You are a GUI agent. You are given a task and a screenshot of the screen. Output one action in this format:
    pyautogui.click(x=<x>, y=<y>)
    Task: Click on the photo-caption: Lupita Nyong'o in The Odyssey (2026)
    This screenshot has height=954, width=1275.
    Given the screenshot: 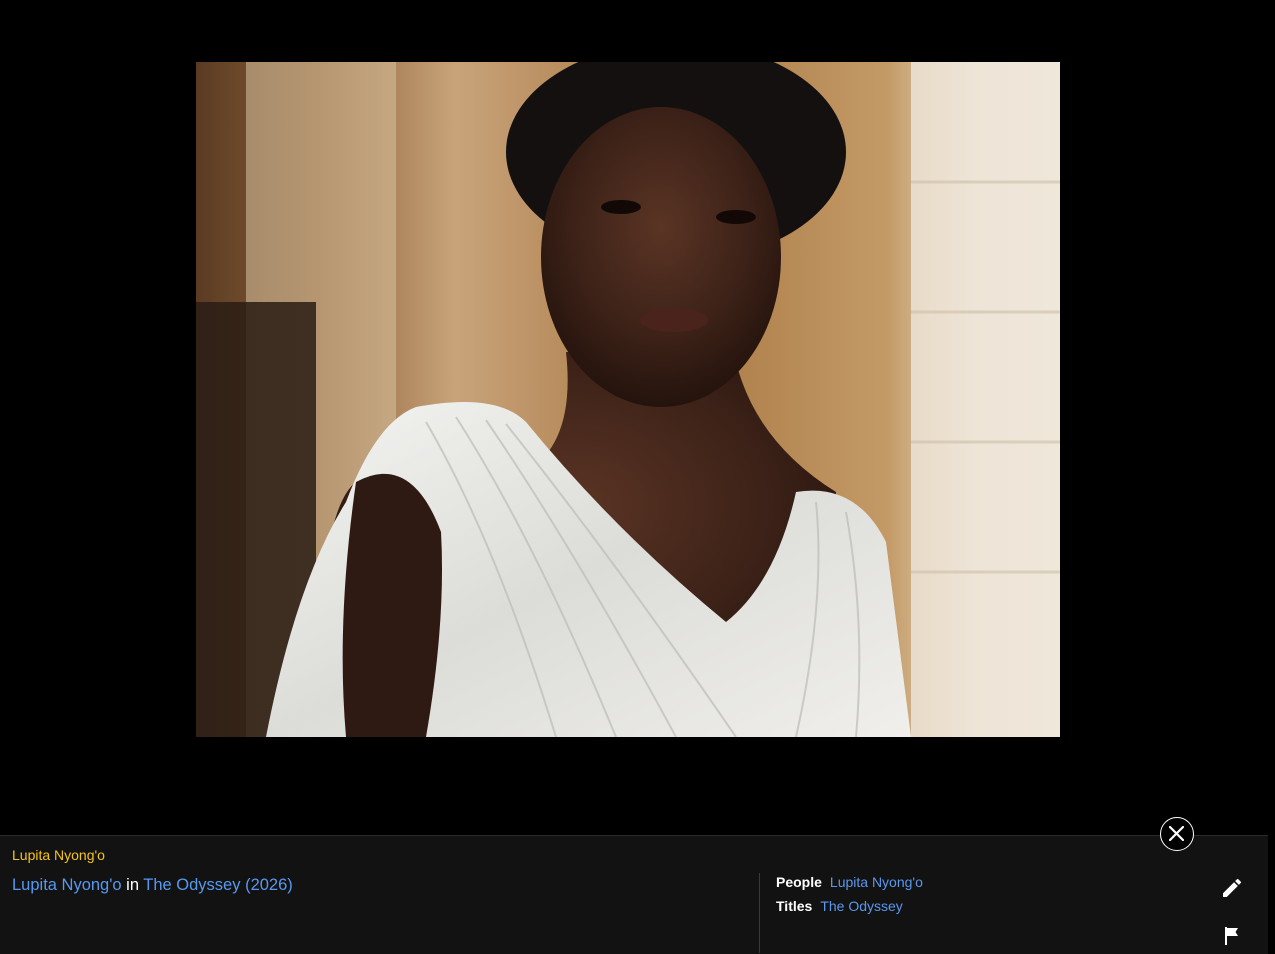 What is the action you would take?
    pyautogui.click(x=152, y=885)
    